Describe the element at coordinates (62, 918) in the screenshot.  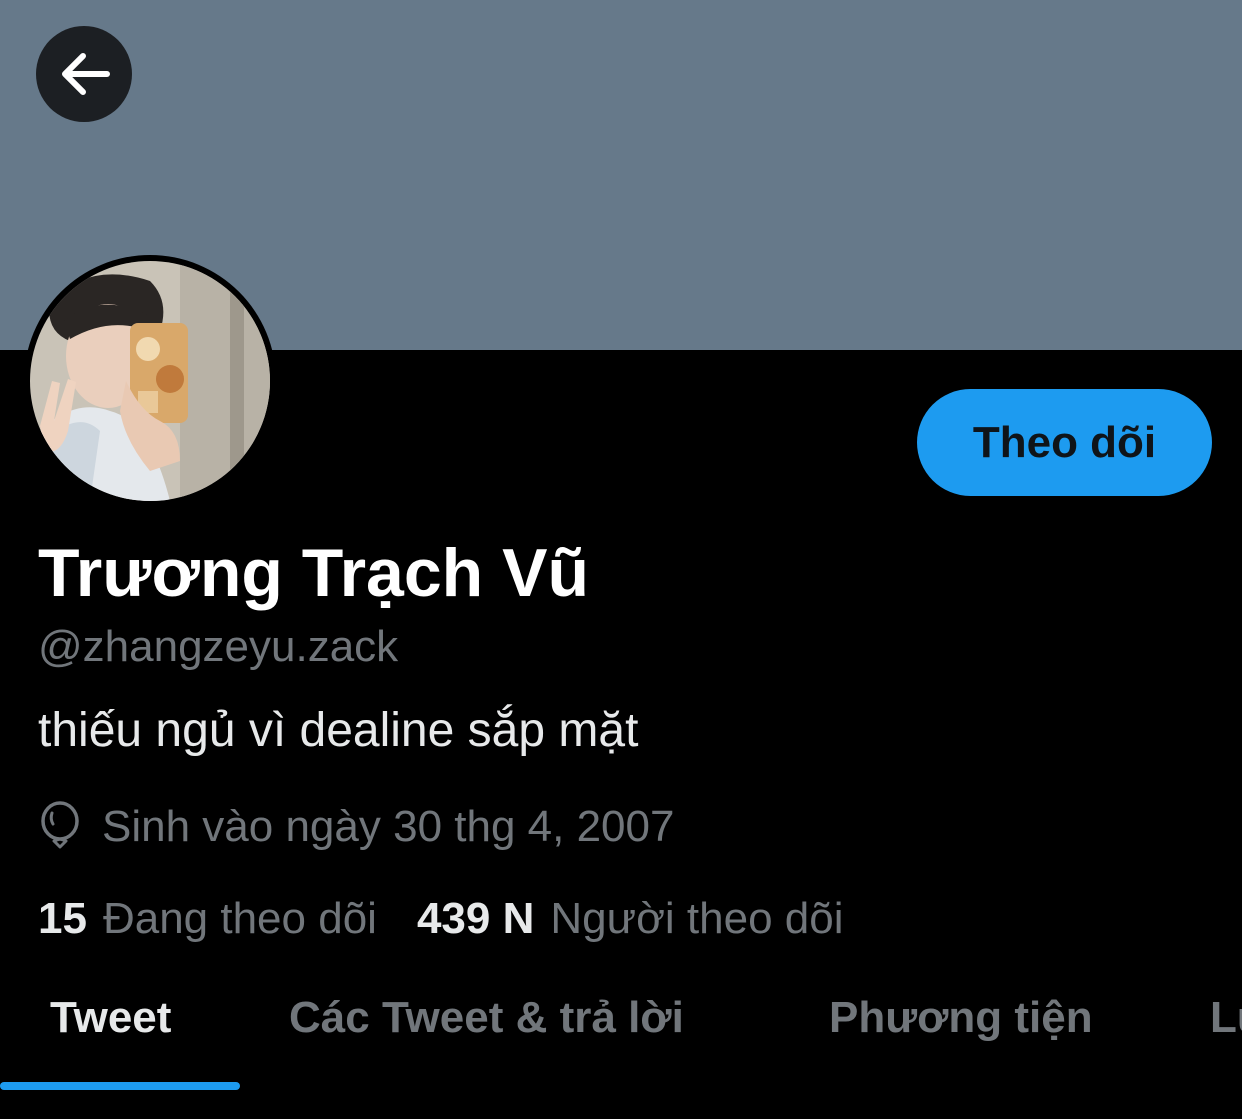
I see `following-count: 15` at that location.